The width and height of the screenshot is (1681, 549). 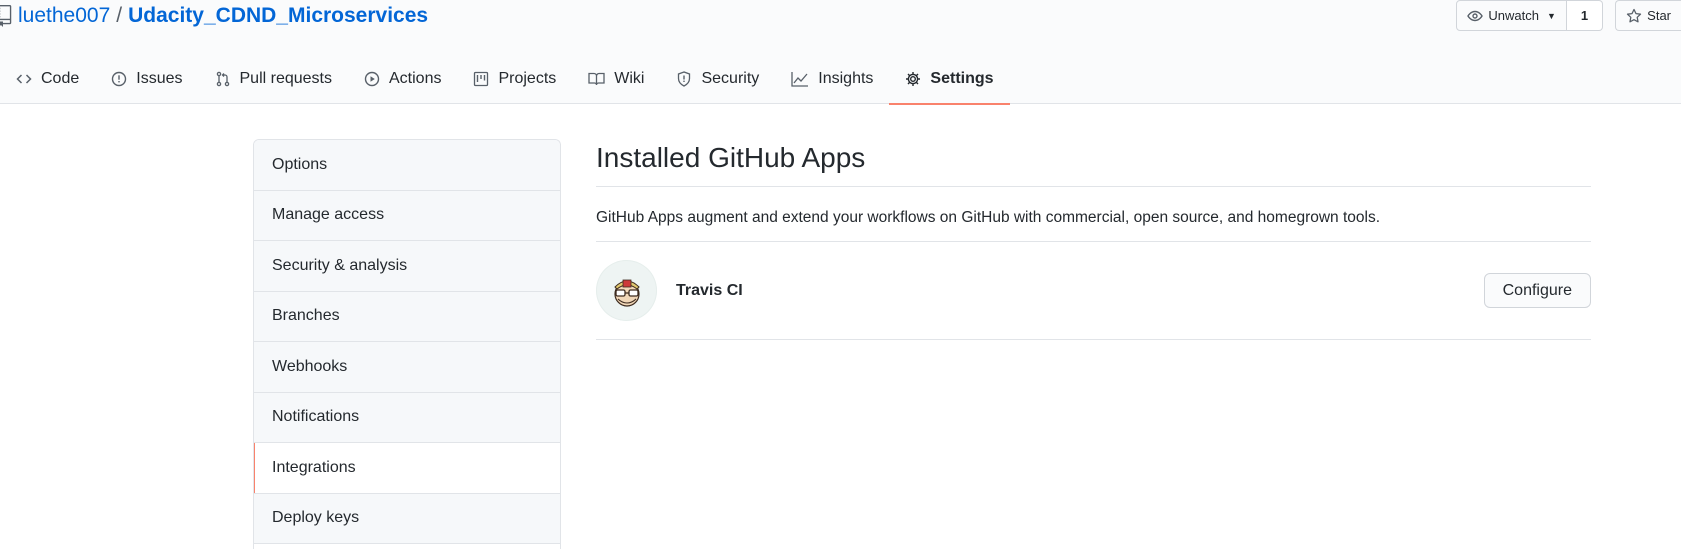 What do you see at coordinates (119, 78) in the screenshot?
I see `issue-icon` at bounding box center [119, 78].